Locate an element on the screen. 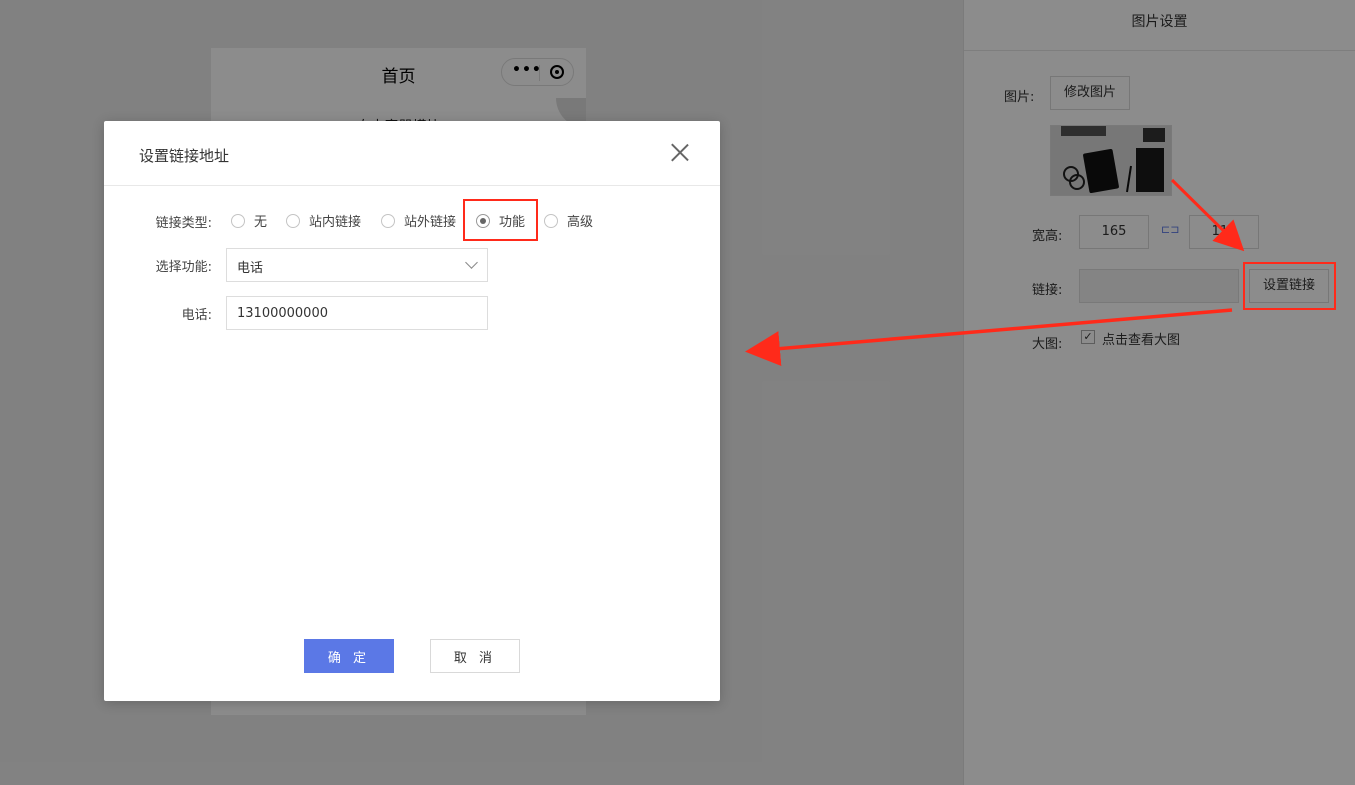 Image resolution: width=1355 pixels, height=785 pixels. chevron-down-icon is located at coordinates (471, 262).